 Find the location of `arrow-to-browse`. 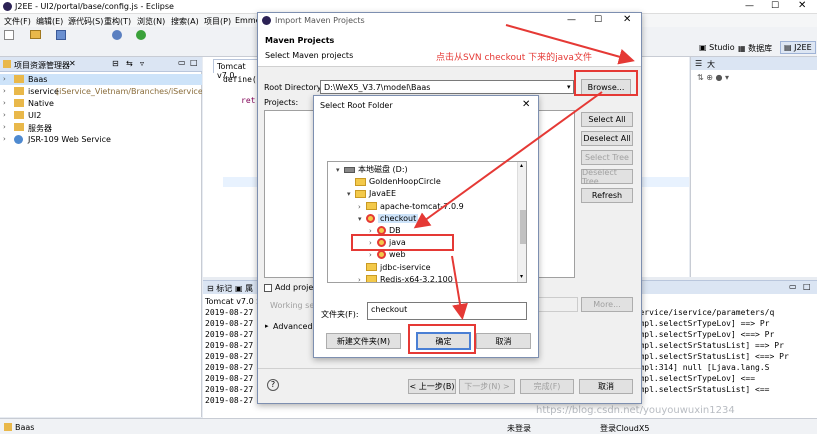

arrow-to-browse is located at coordinates (570, 44).